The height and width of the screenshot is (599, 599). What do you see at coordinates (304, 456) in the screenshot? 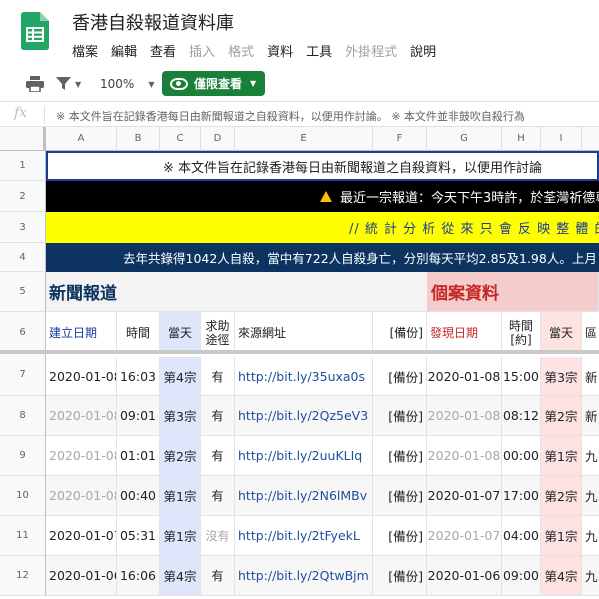
I see `cell-url: http://bit.ly/2uuKLIq` at bounding box center [304, 456].